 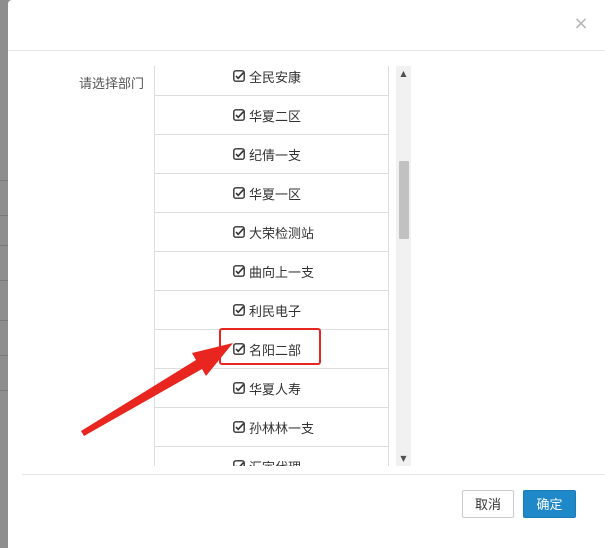 I want to click on department-list-item: 孙林林一支, so click(x=272, y=427).